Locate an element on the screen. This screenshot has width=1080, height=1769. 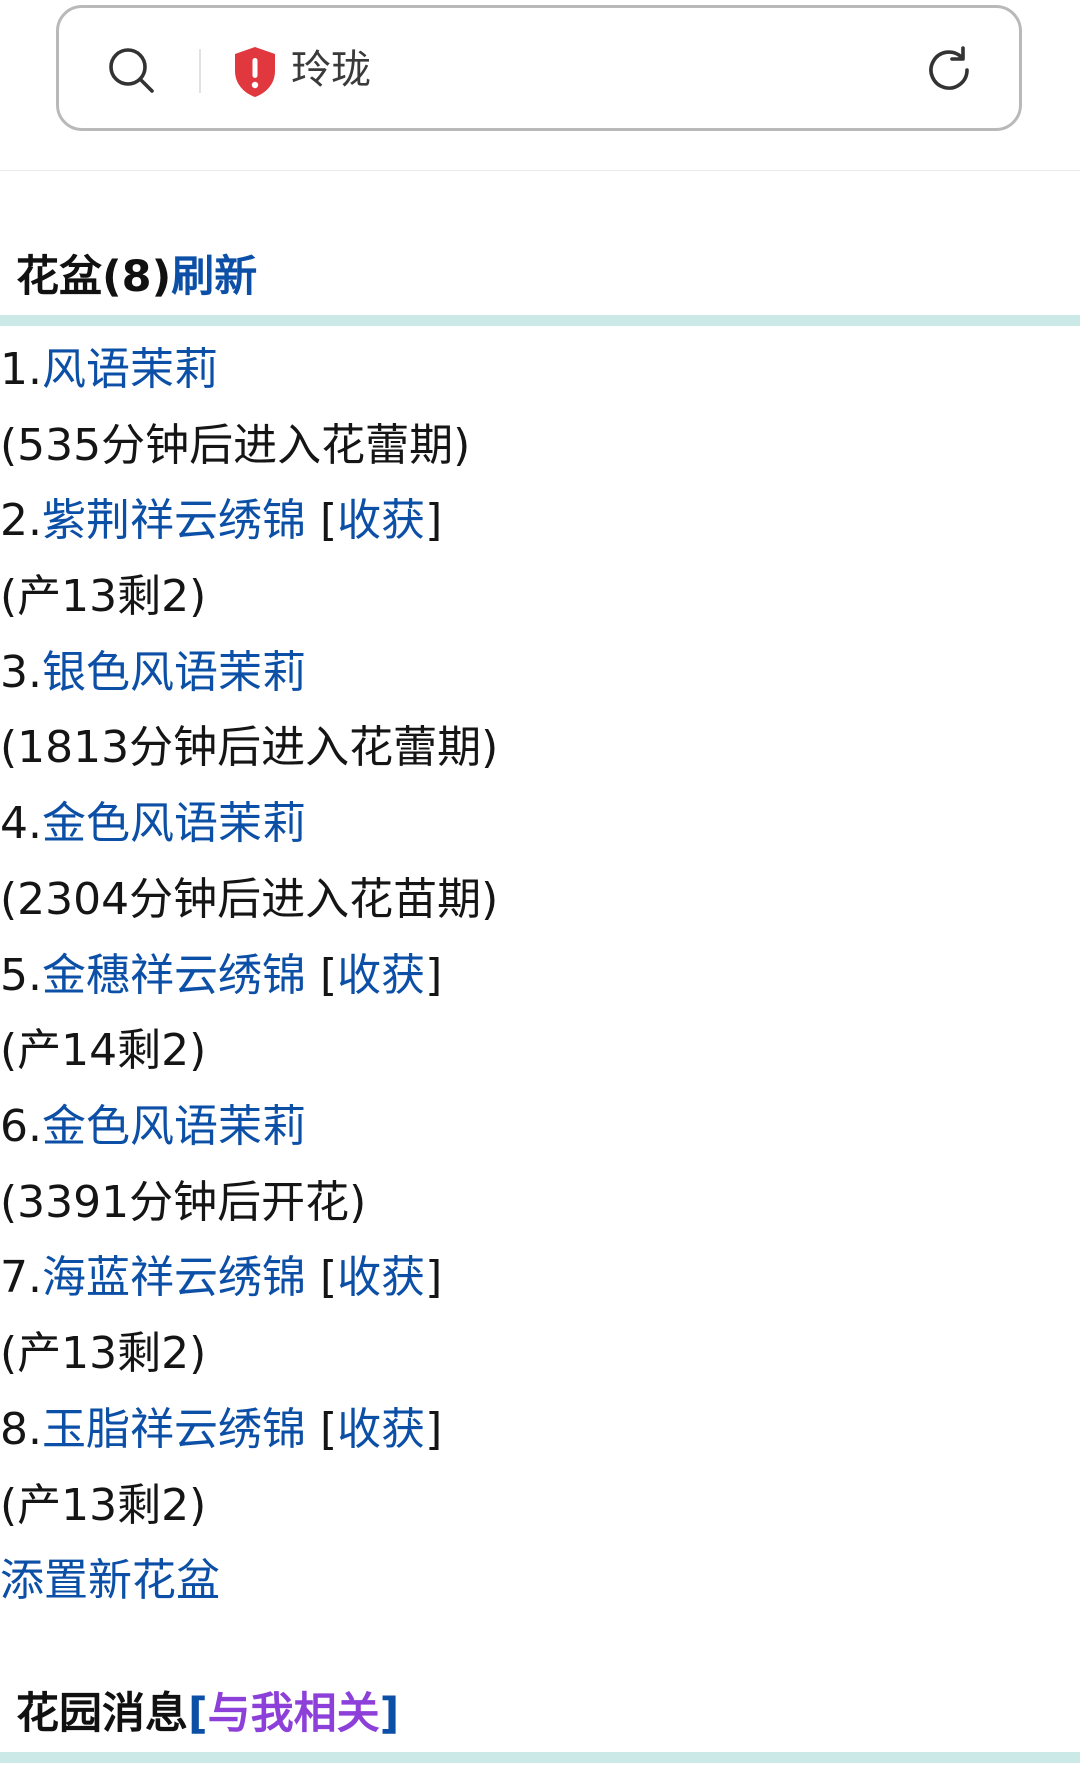
pot-status: (3391分钟后开花) is located at coordinates (183, 1202).